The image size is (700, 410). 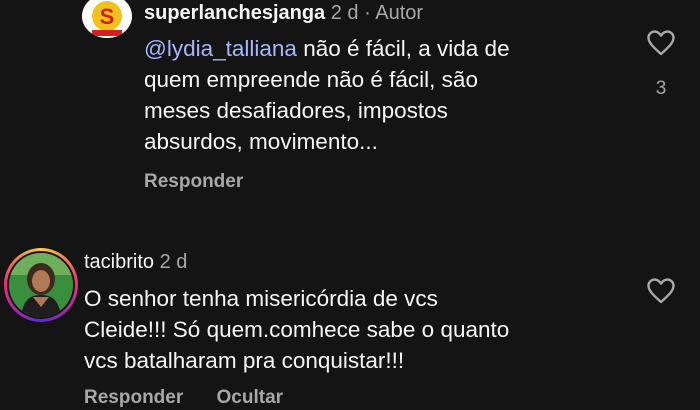 What do you see at coordinates (399, 13) in the screenshot?
I see `author-badge: Autor` at bounding box center [399, 13].